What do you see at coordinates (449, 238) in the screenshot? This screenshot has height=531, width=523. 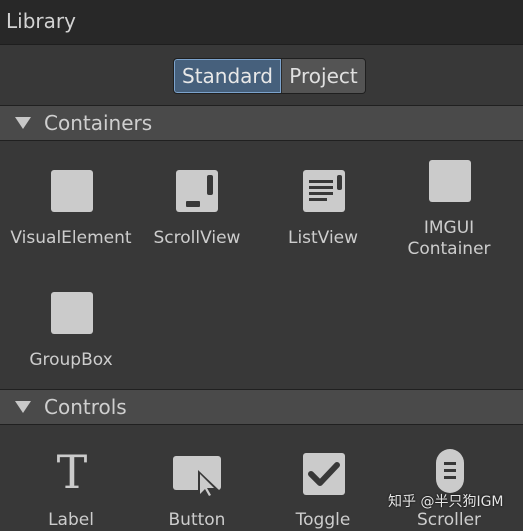 I see `item-label: IMGUI Container` at bounding box center [449, 238].